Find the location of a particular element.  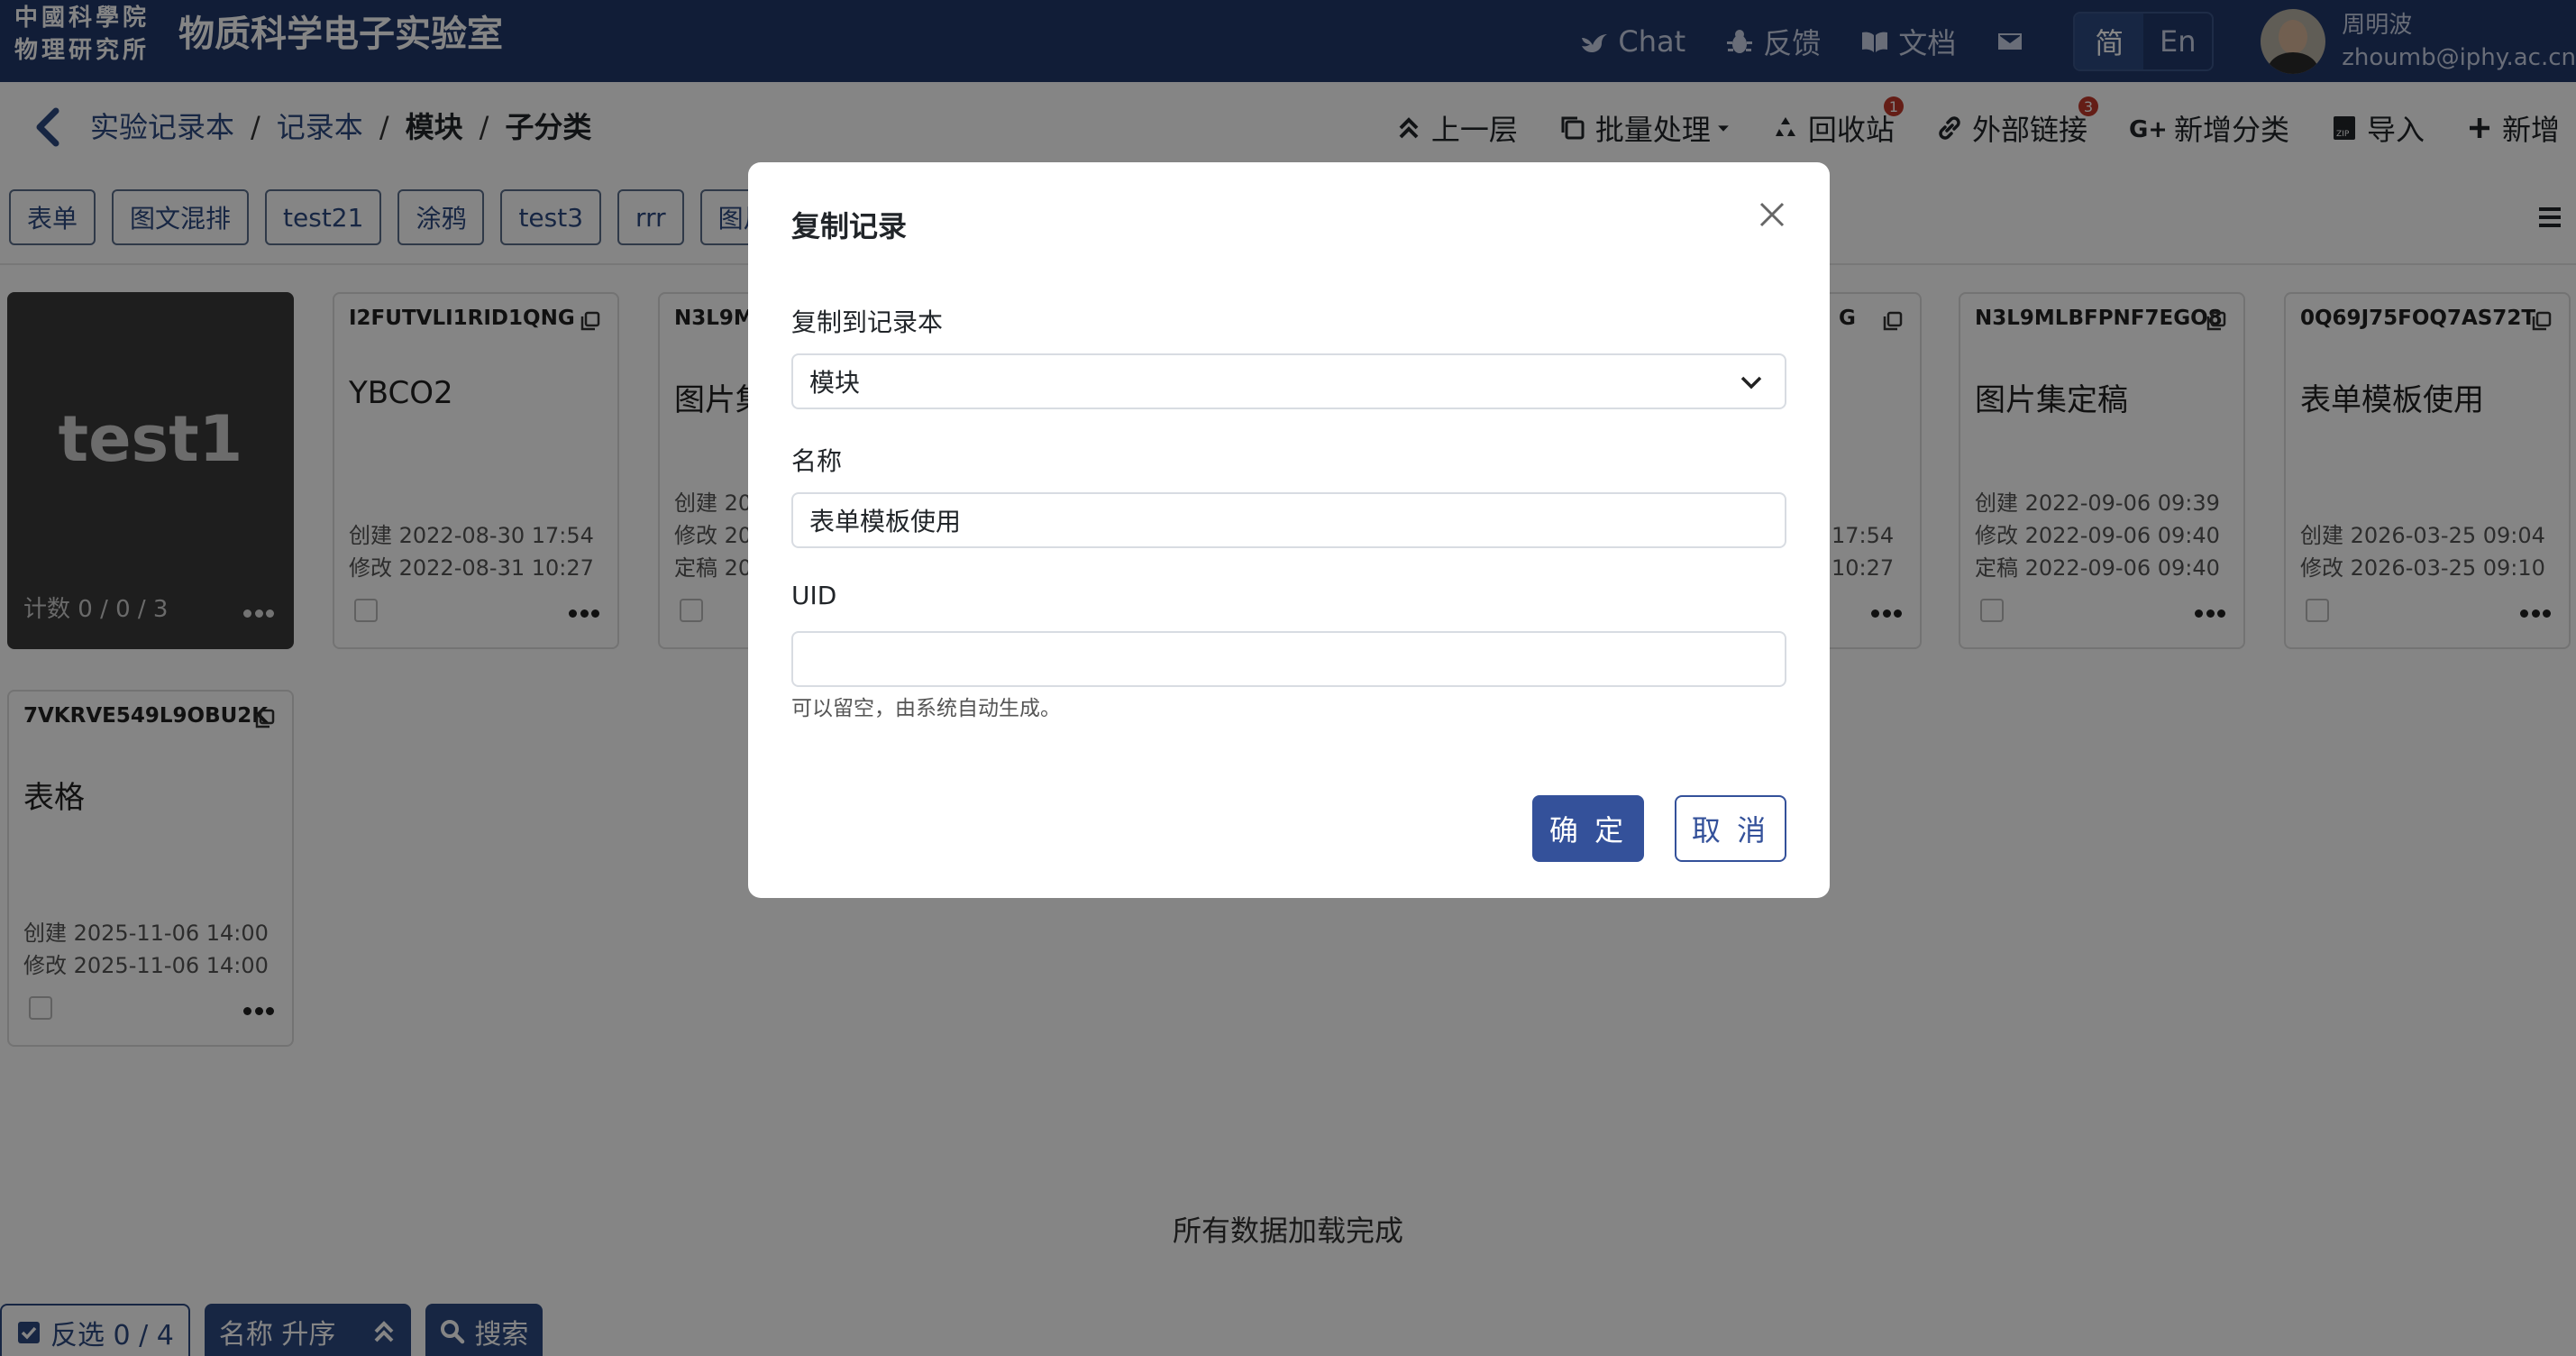

close-icon is located at coordinates (1772, 215).